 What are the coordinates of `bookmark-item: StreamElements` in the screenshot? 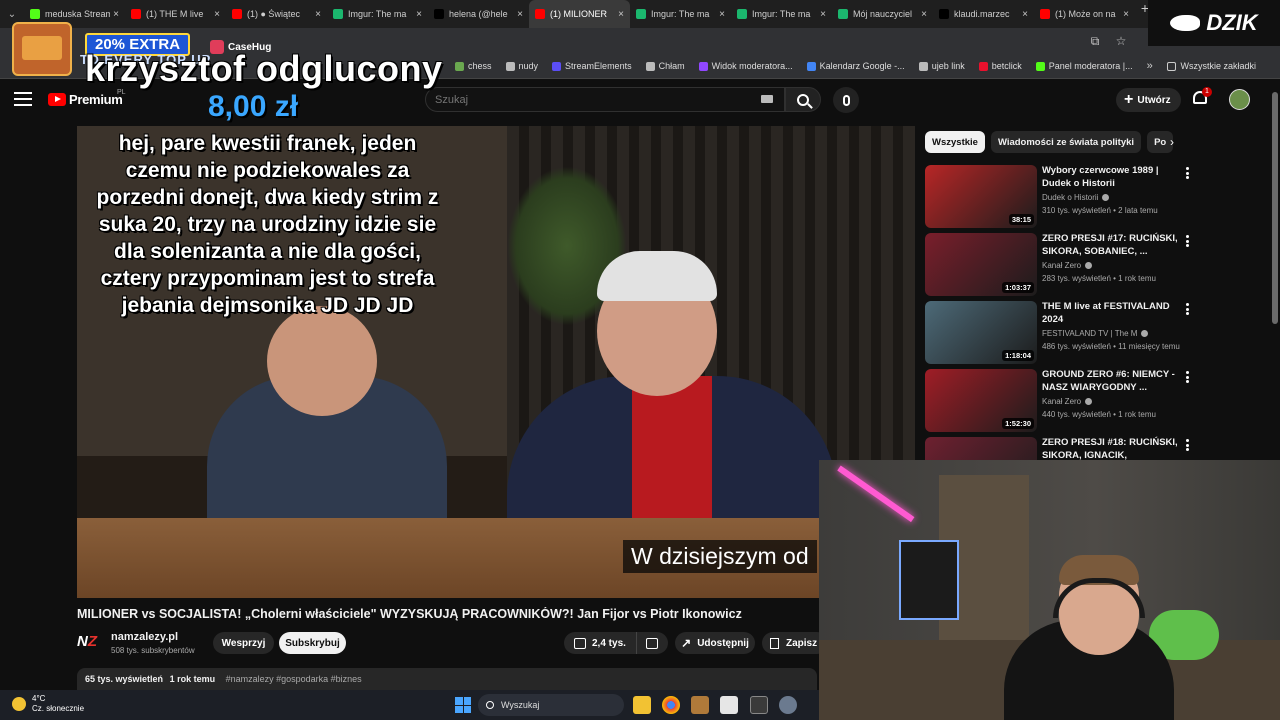 It's located at (592, 66).